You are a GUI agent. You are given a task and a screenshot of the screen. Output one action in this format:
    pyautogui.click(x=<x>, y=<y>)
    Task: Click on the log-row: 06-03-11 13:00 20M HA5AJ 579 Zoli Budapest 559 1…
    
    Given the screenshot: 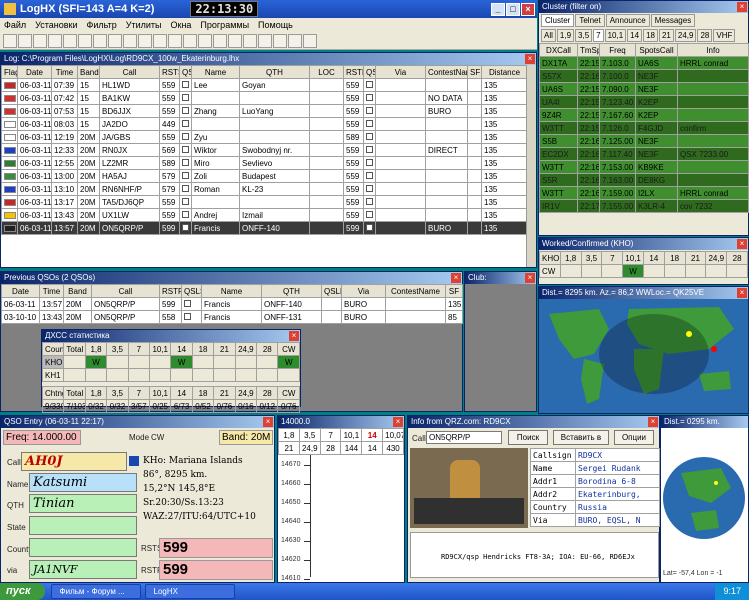 What is the action you would take?
    pyautogui.click(x=264, y=176)
    